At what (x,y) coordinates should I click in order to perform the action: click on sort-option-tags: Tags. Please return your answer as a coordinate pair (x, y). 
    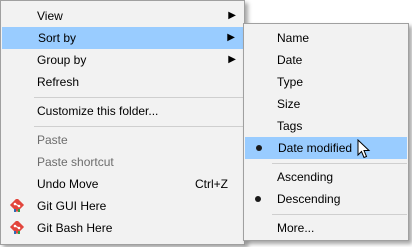
    Looking at the image, I should click on (326, 126).